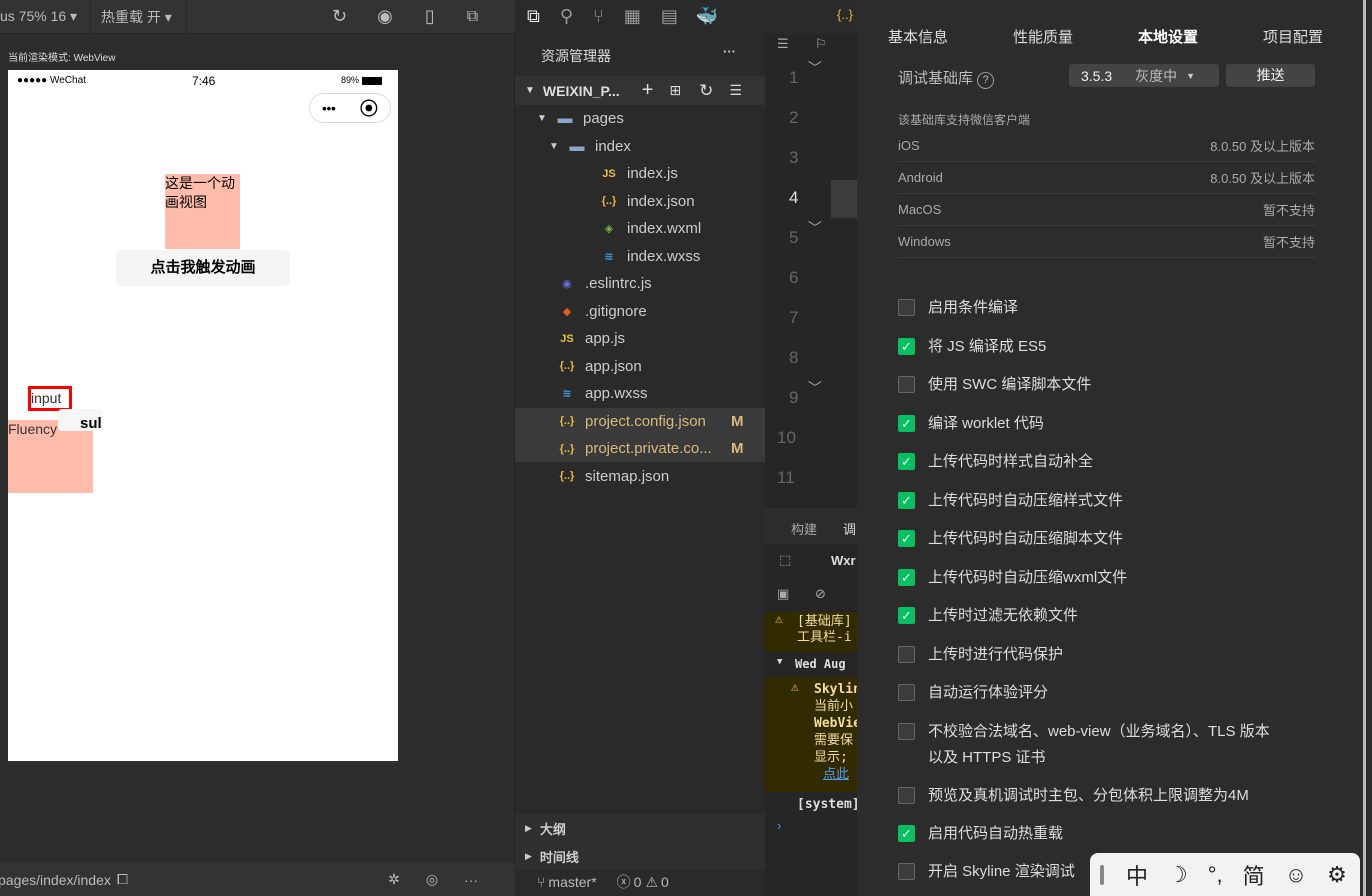 The width and height of the screenshot is (1372, 896). Describe the element at coordinates (566, 16) in the screenshot. I see `search-icon: ⚲` at that location.